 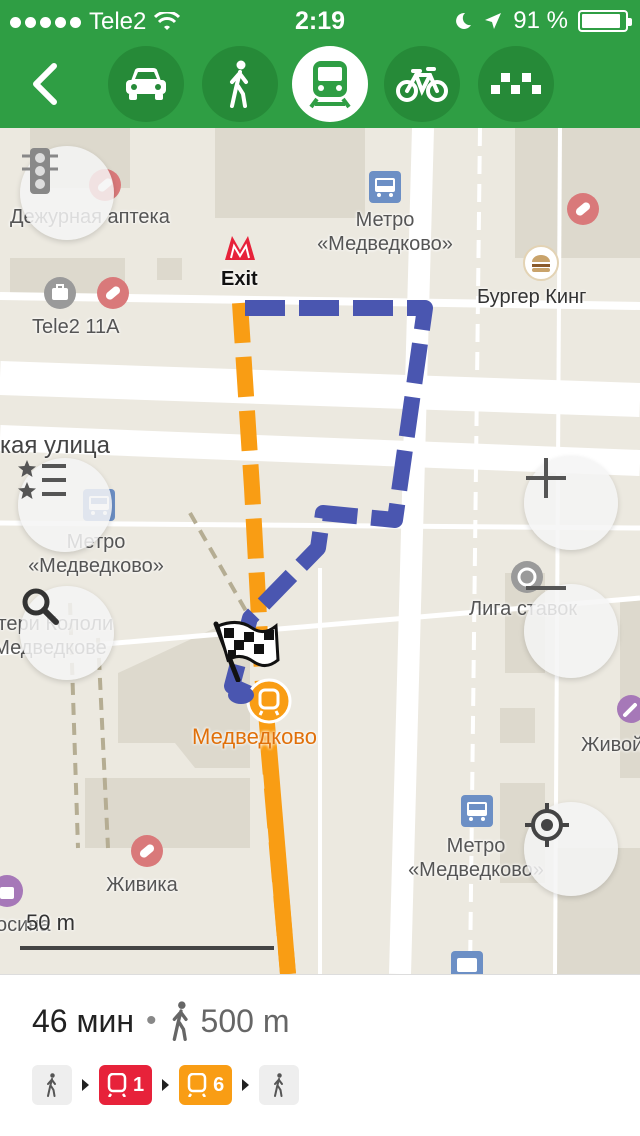 I want to click on chevron-left-icon, so click(x=45, y=84).